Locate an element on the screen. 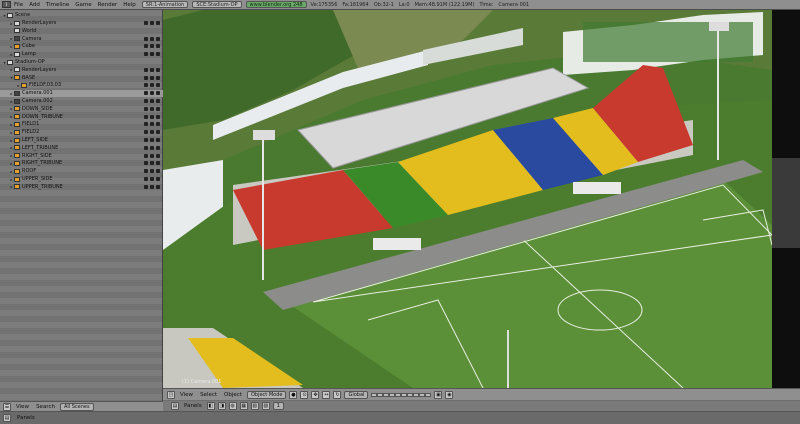 The height and width of the screenshot is (424, 800). menu-object: Object is located at coordinates (233, 395).